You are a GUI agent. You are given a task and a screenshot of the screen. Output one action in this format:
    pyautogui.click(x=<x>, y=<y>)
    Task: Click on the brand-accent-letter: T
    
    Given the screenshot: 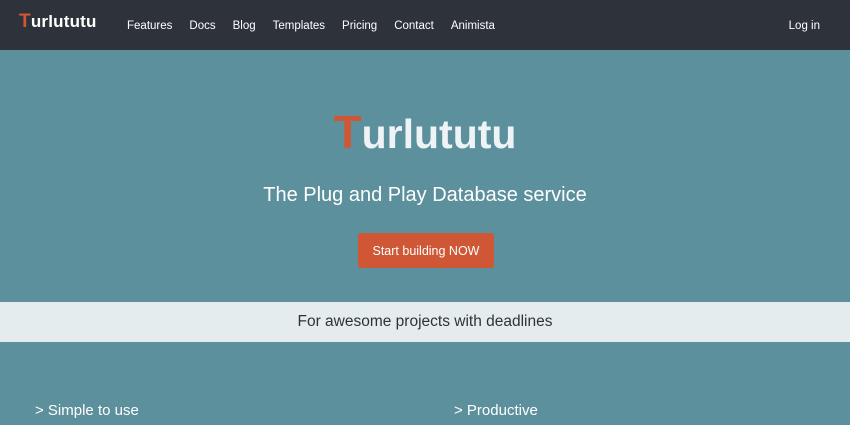 What is the action you would take?
    pyautogui.click(x=25, y=21)
    